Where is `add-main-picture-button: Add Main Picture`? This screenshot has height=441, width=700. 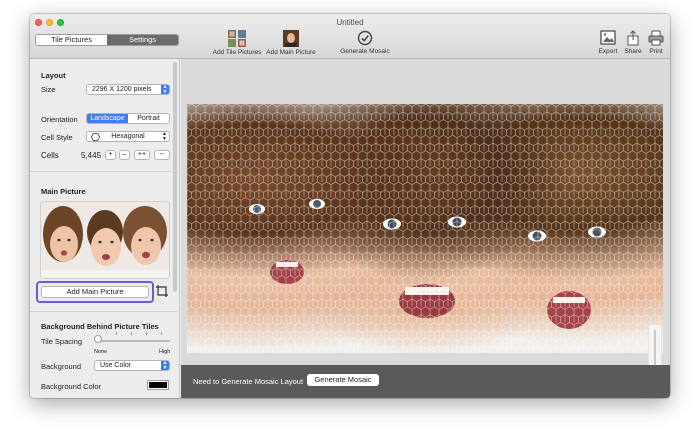 add-main-picture-button: Add Main Picture is located at coordinates (291, 43).